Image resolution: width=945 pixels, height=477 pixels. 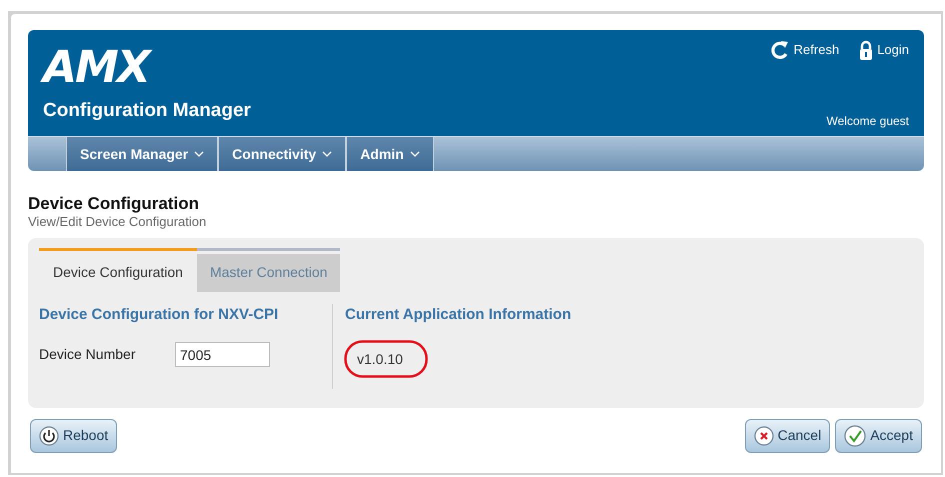 I want to click on nav-menu-item: Connectivity, so click(x=282, y=154).